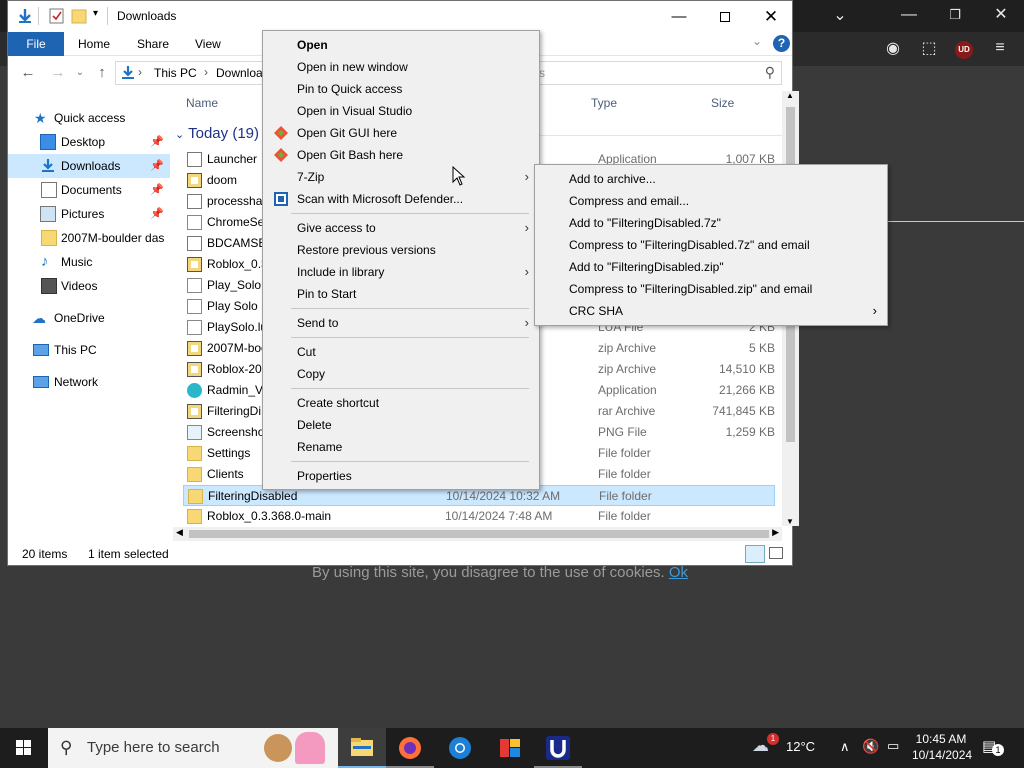 The width and height of the screenshot is (1024, 768). I want to click on address-bar: › This PC › Downloads, so click(190, 73).